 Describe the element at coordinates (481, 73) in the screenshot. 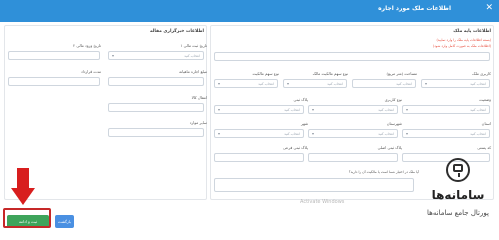

I see `field-label: کاربری ملک` at that location.